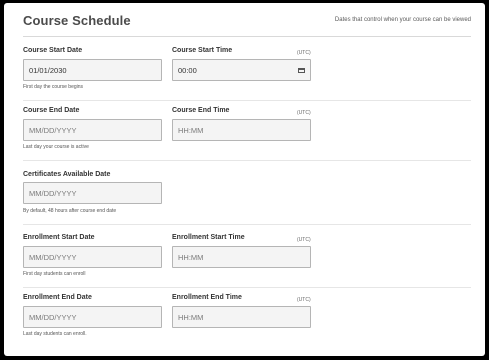 This screenshot has height=360, width=489. I want to click on course-end-date-input: MM/DD/YYYY, so click(92, 130).